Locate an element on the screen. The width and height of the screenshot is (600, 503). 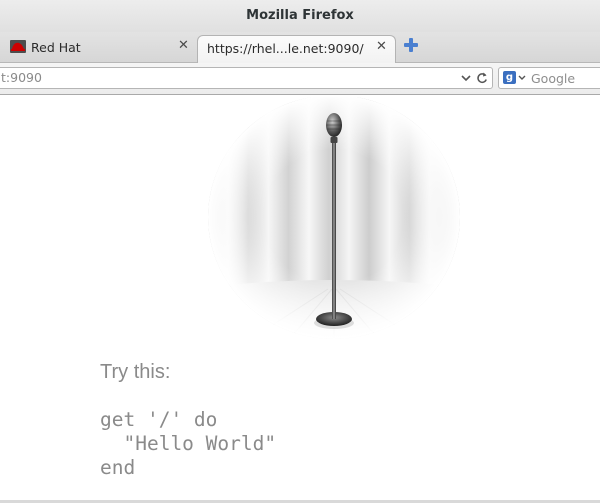
window-title: Mozilla Firefox is located at coordinates (300, 15).